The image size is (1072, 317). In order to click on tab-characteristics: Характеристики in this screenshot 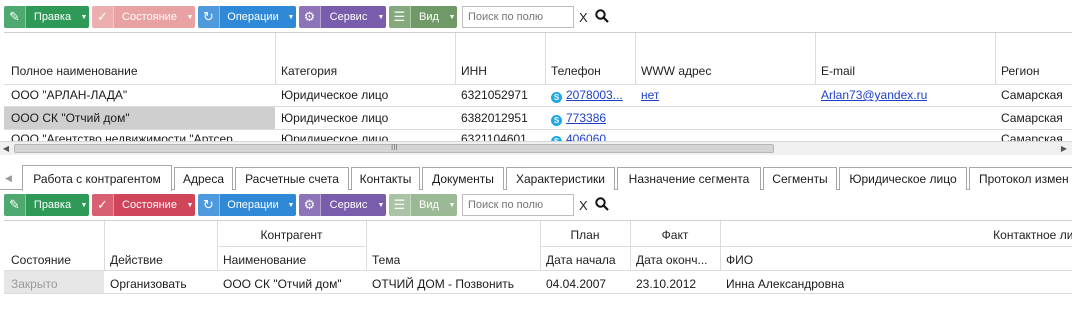, I will do `click(560, 178)`.